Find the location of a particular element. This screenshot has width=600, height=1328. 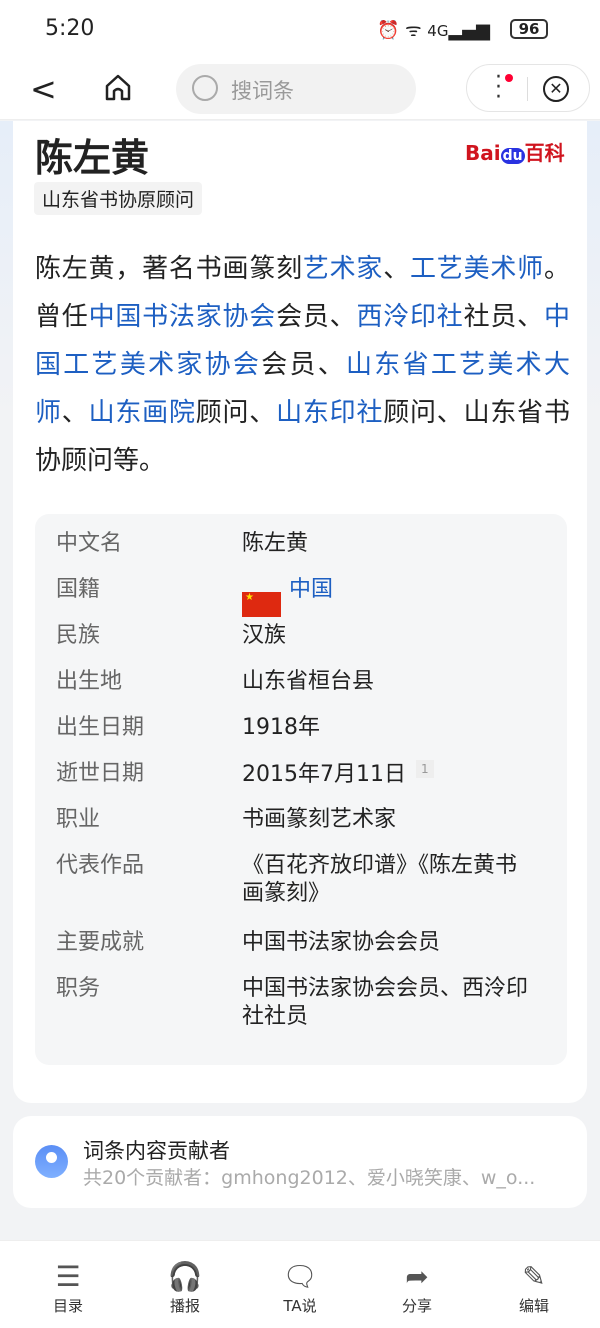

infobox-value: 《百花齐放印谱》《陈左黄书画篆刻》 is located at coordinates (387, 880).